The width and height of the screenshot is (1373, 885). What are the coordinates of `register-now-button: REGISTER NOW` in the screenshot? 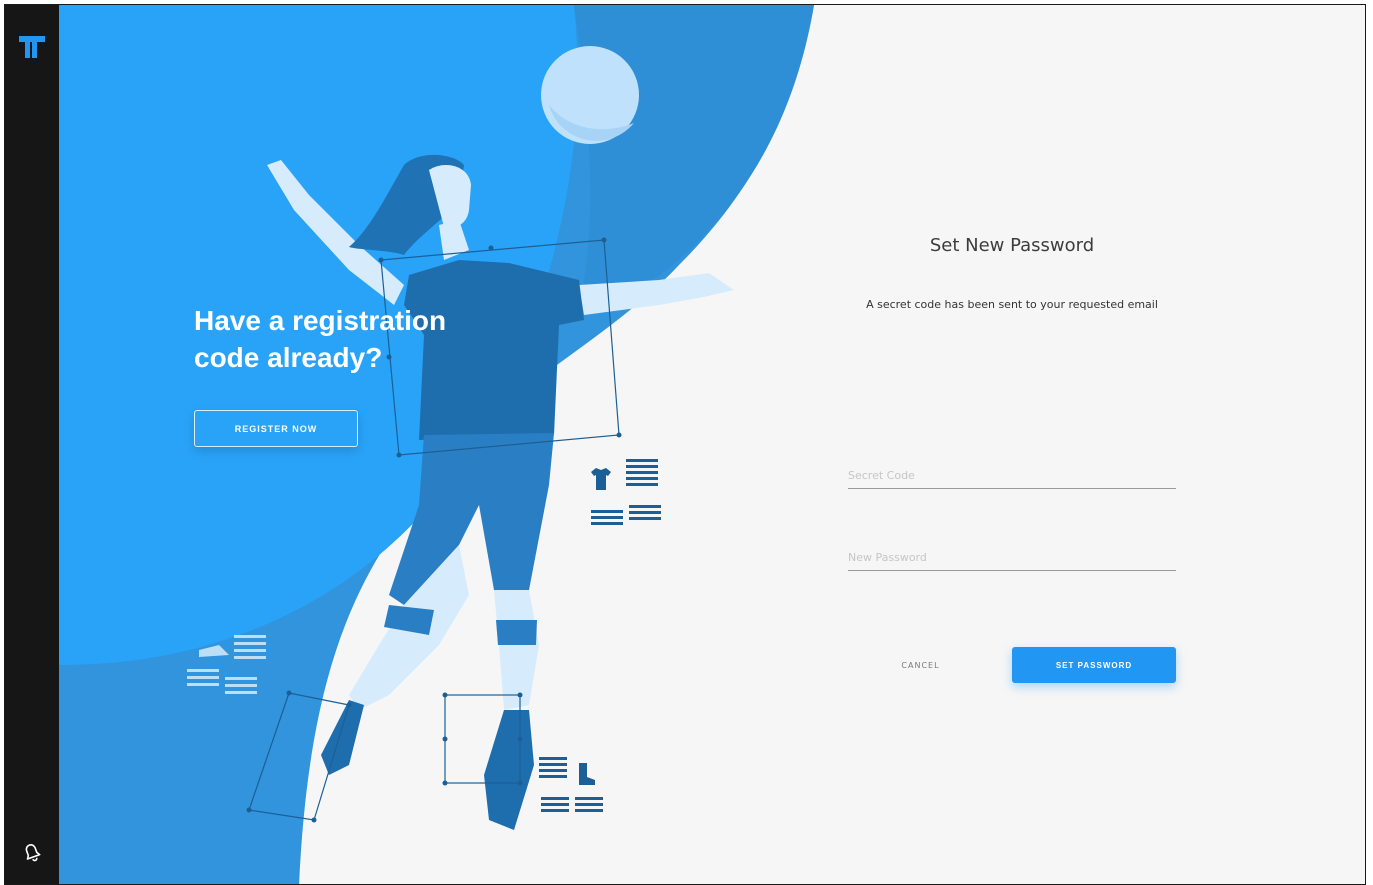 It's located at (276, 428).